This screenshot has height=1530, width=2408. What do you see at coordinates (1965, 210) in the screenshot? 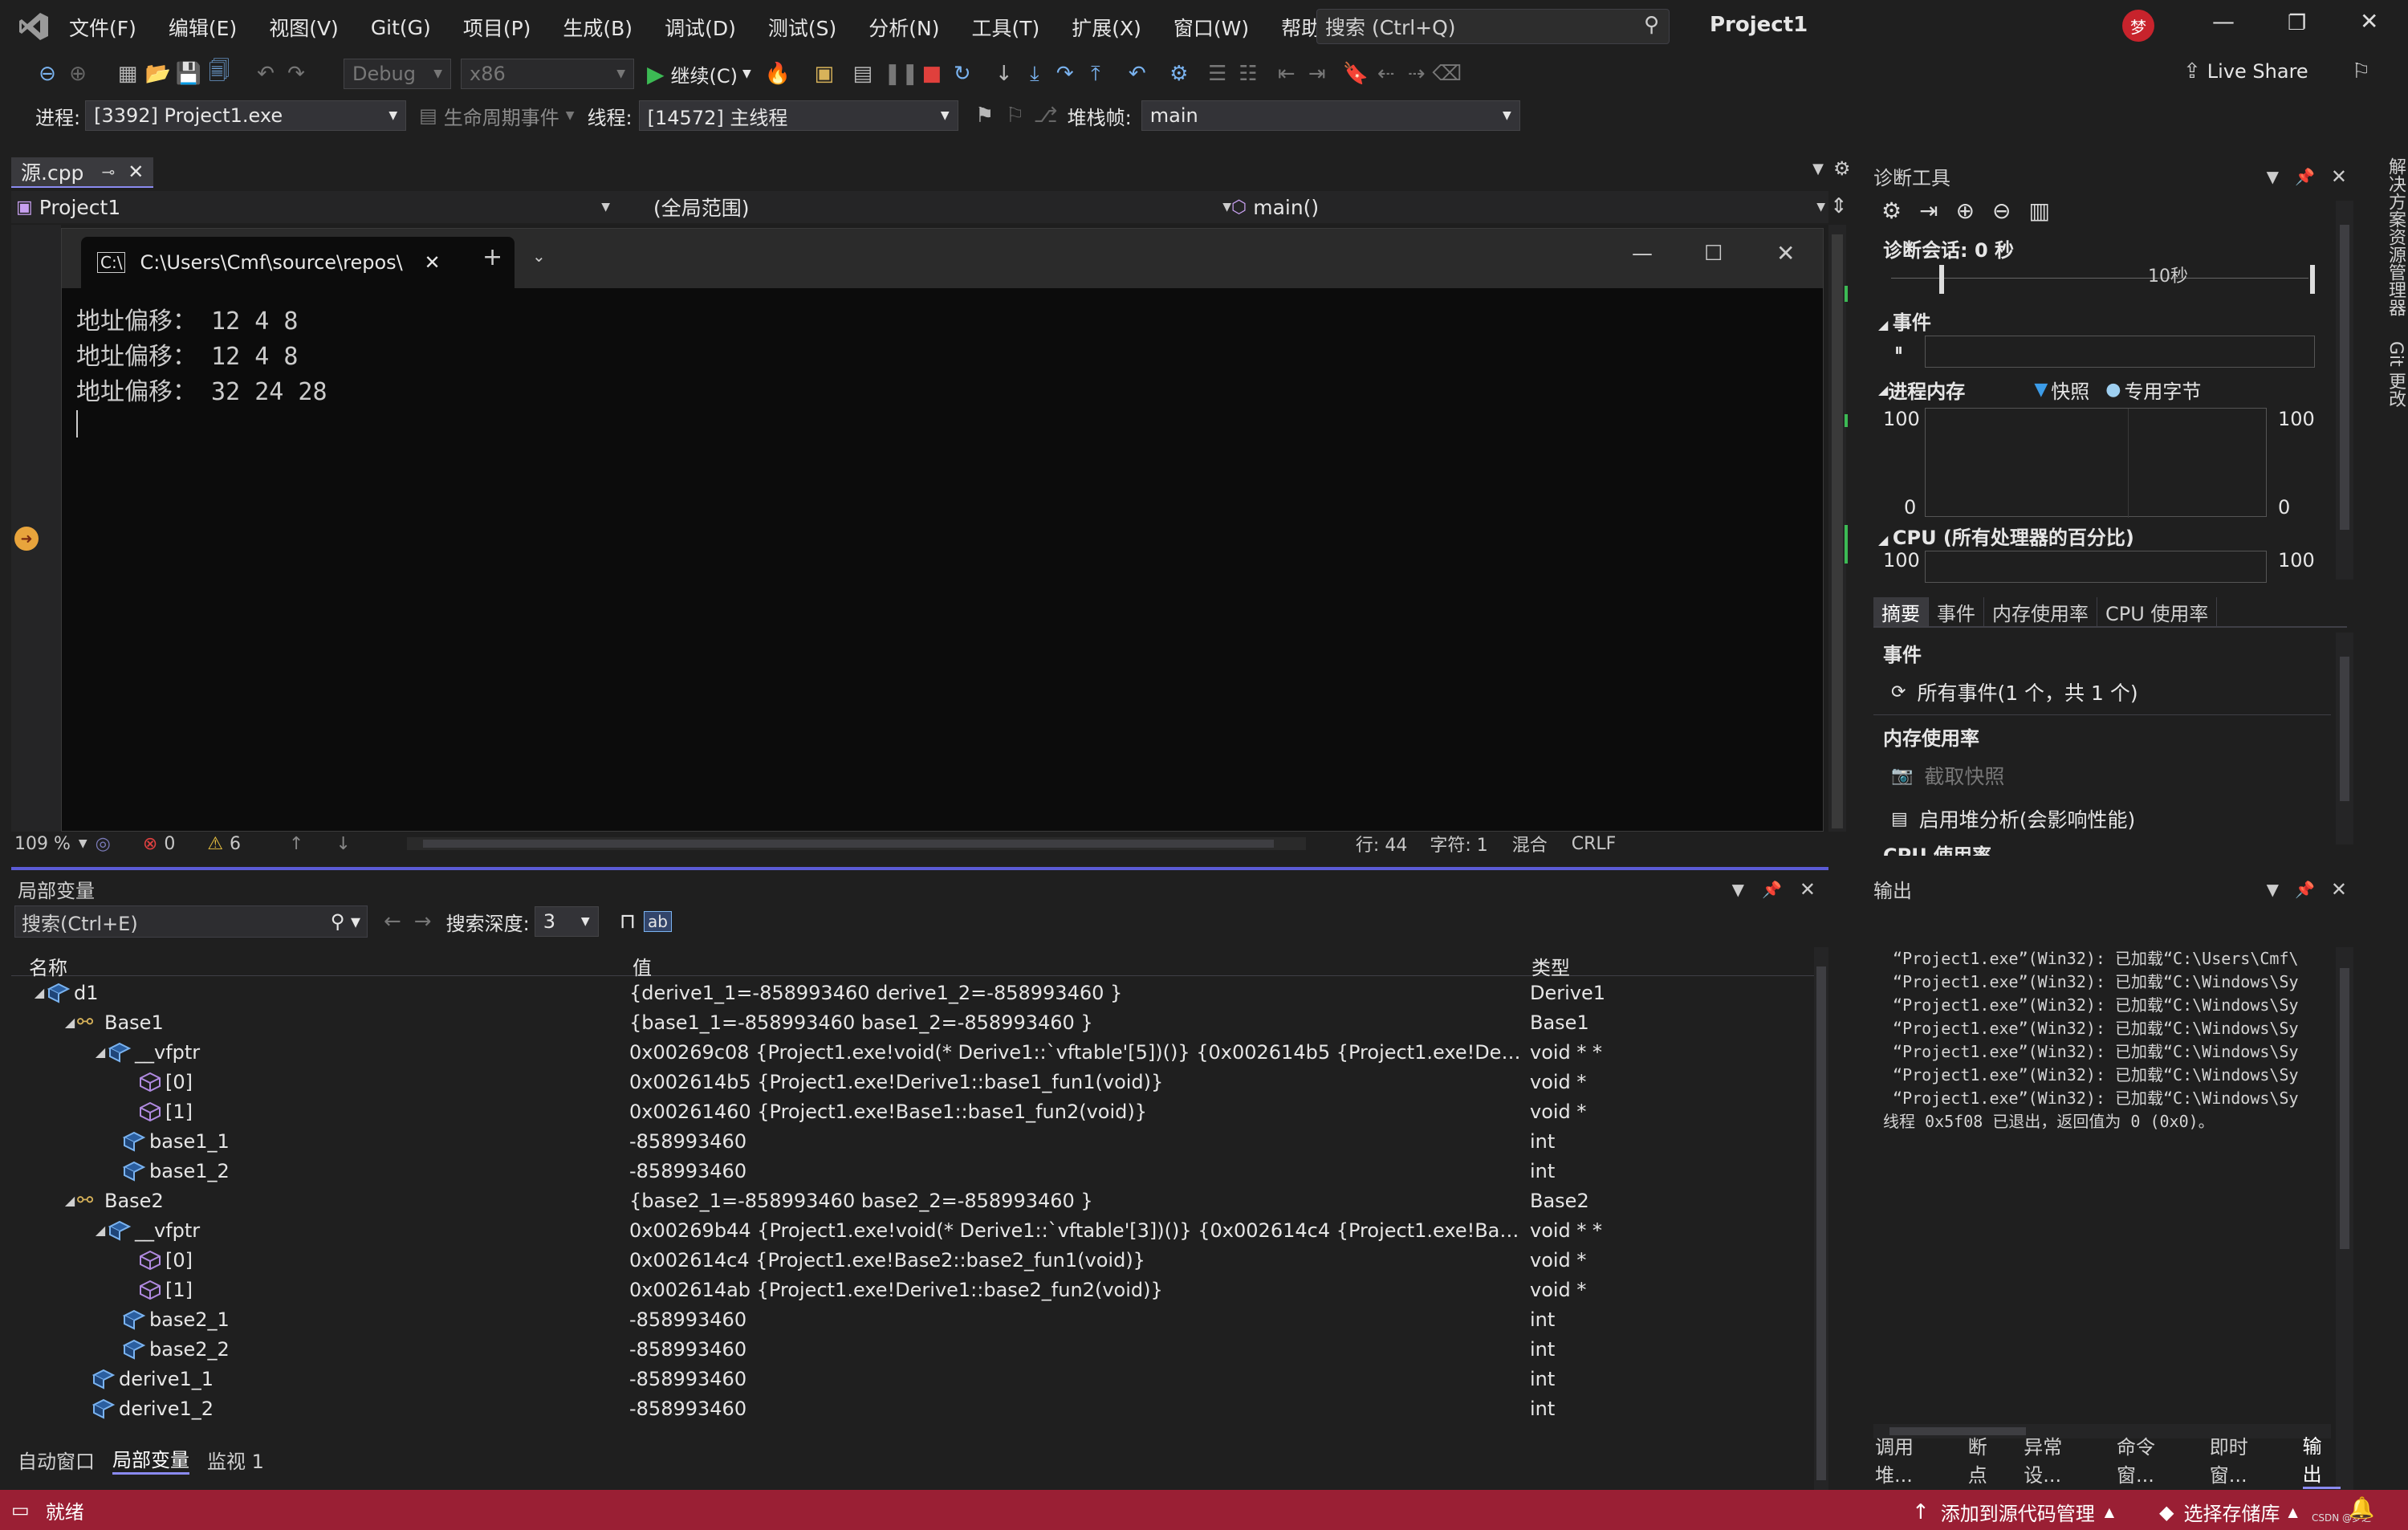
I see `zoom-in-icon: ⊕` at bounding box center [1965, 210].